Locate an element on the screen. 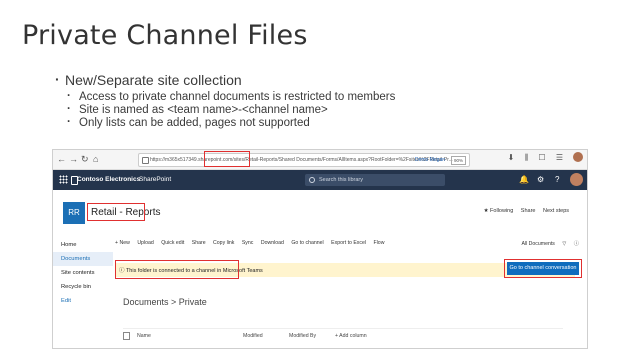 The image size is (638, 359). search-placeholder: Search this library is located at coordinates (341, 180).